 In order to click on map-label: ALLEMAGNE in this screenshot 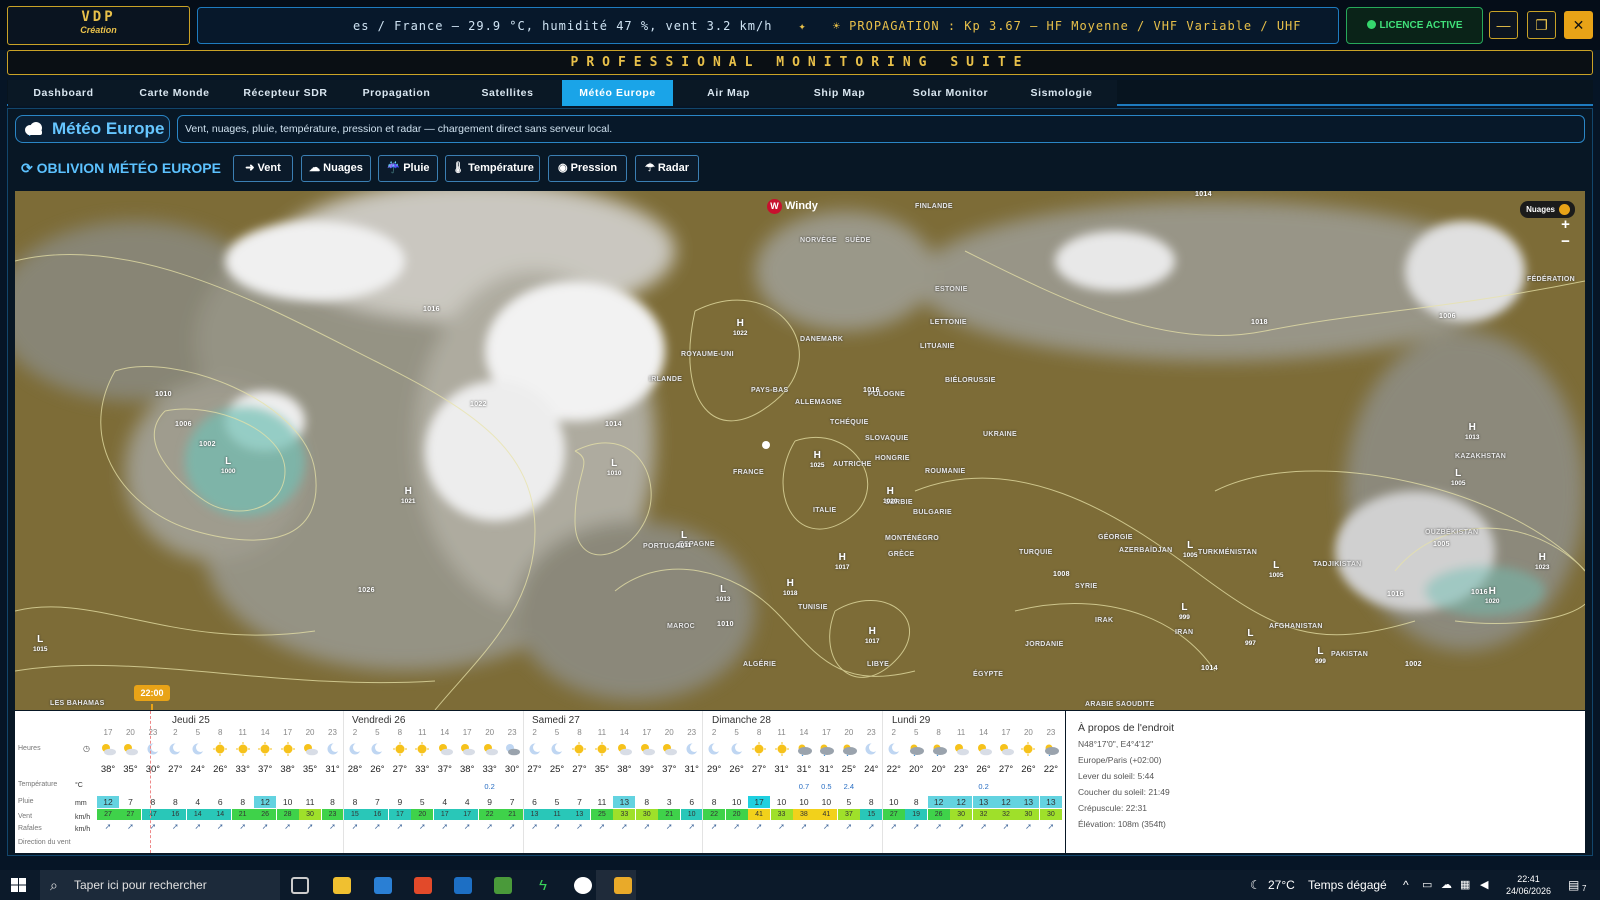, I will do `click(819, 402)`.